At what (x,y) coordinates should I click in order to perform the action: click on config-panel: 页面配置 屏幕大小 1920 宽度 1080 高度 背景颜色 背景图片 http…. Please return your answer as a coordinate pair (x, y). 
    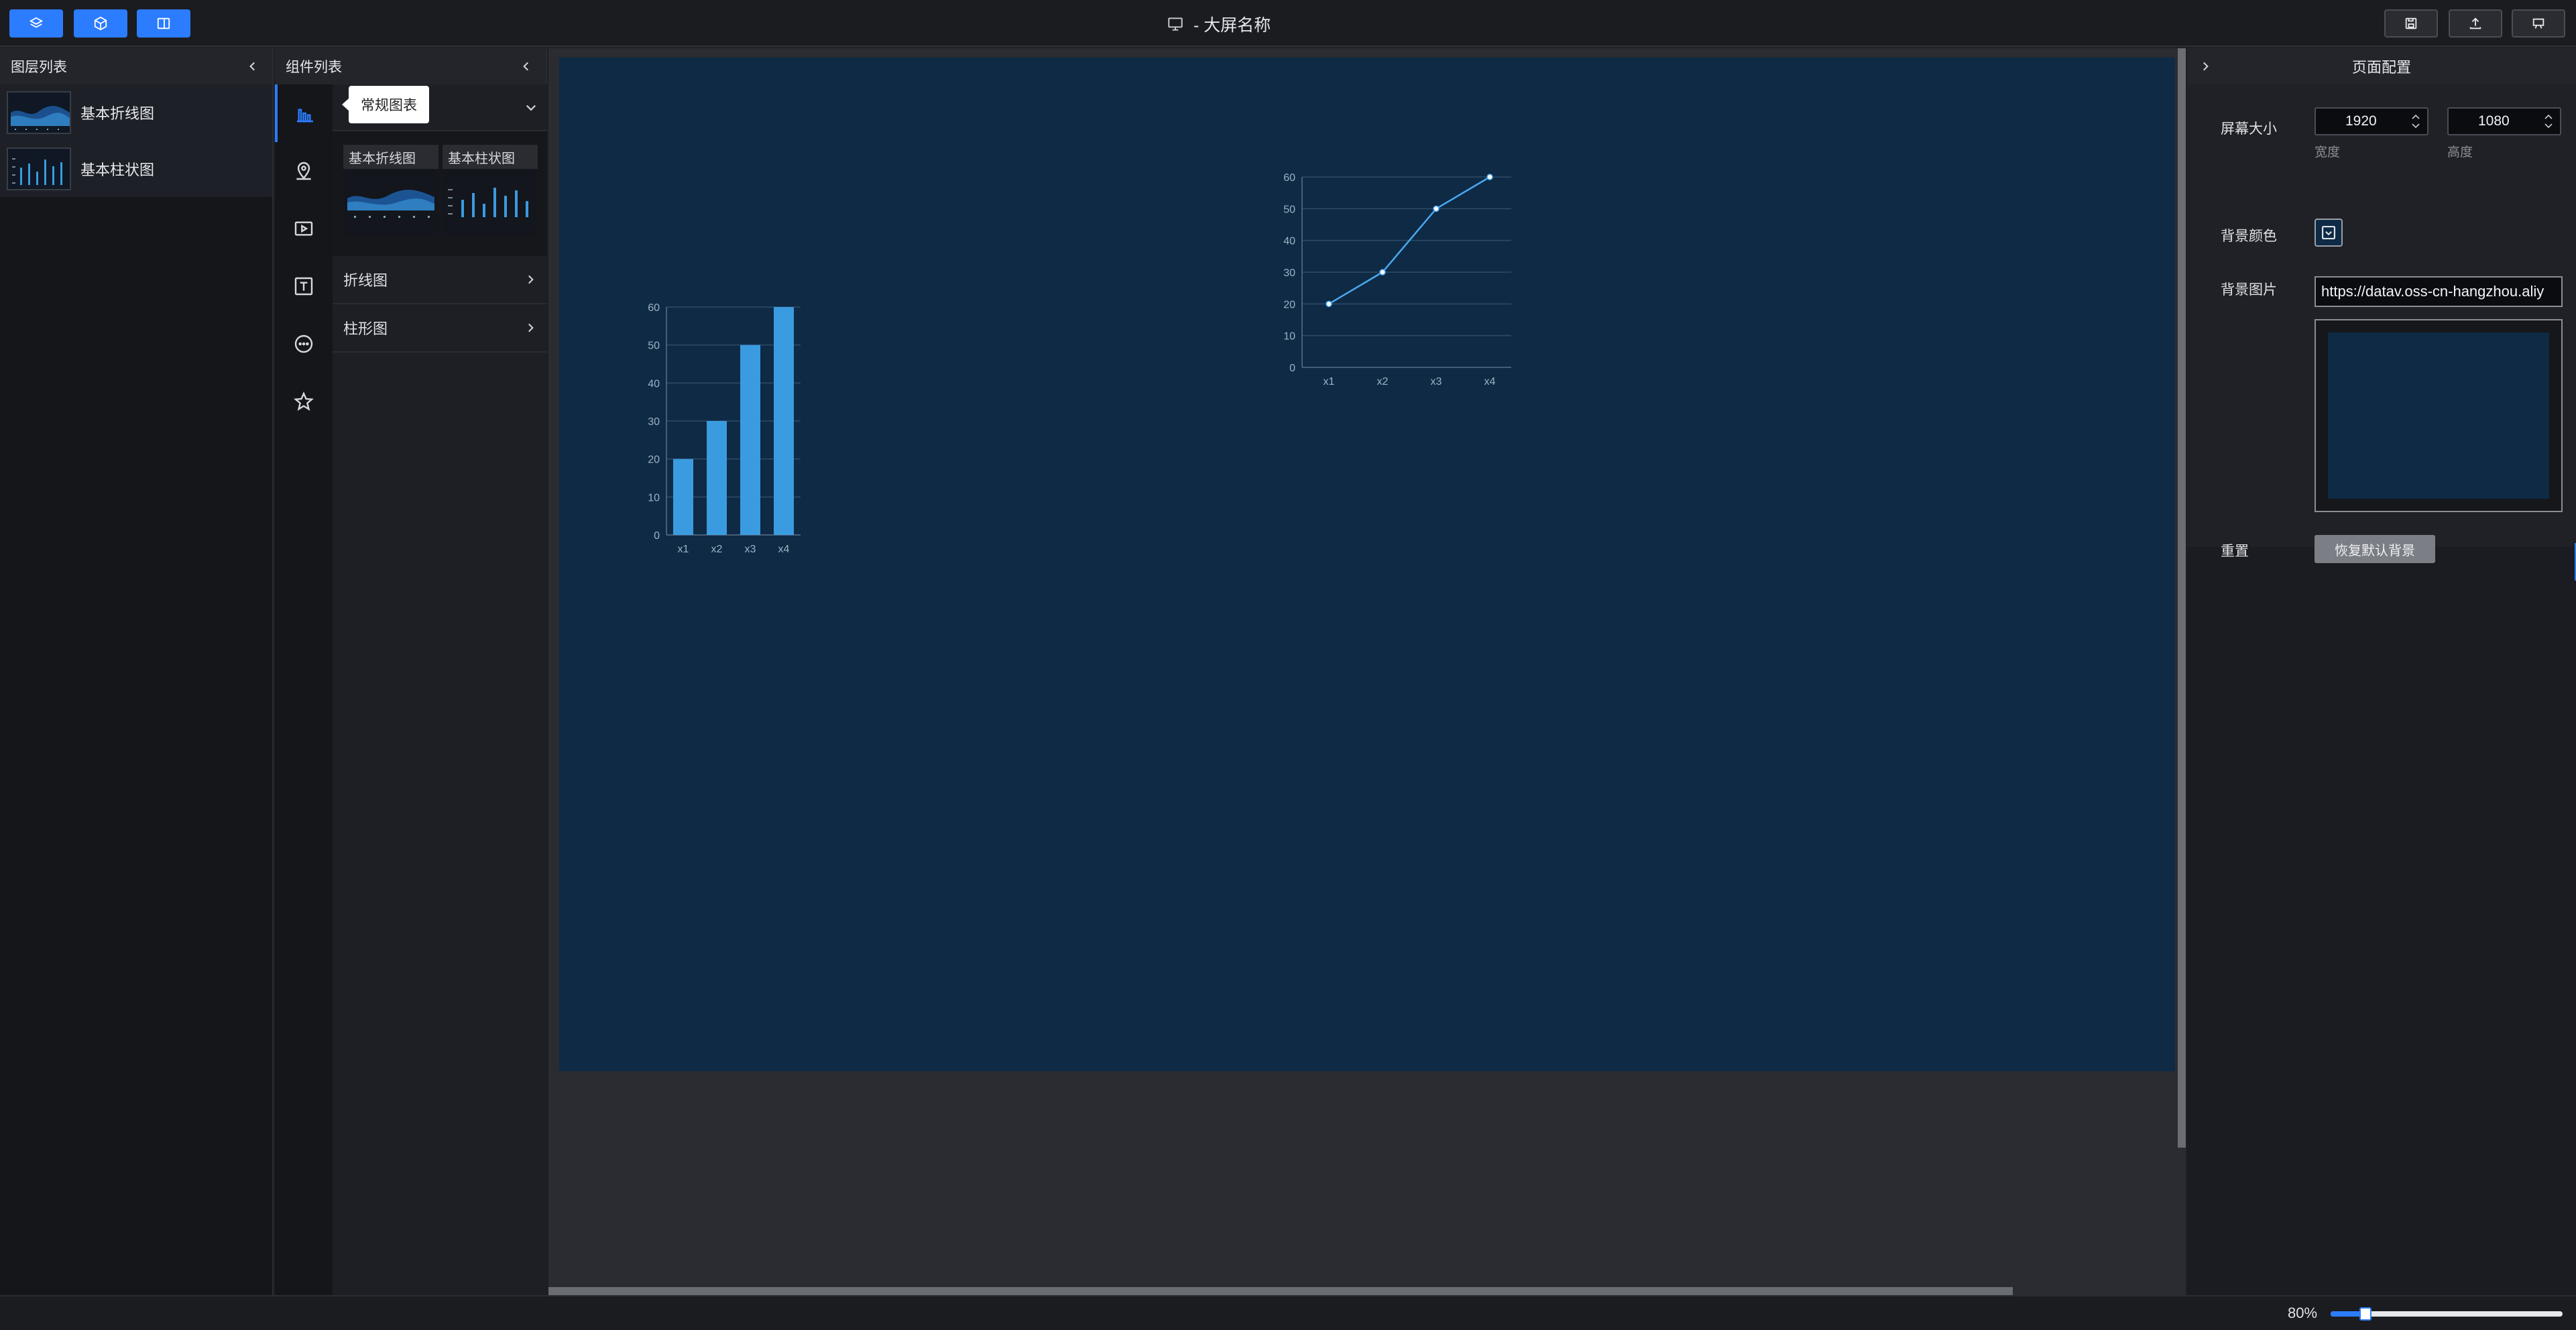
    Looking at the image, I should click on (2381, 671).